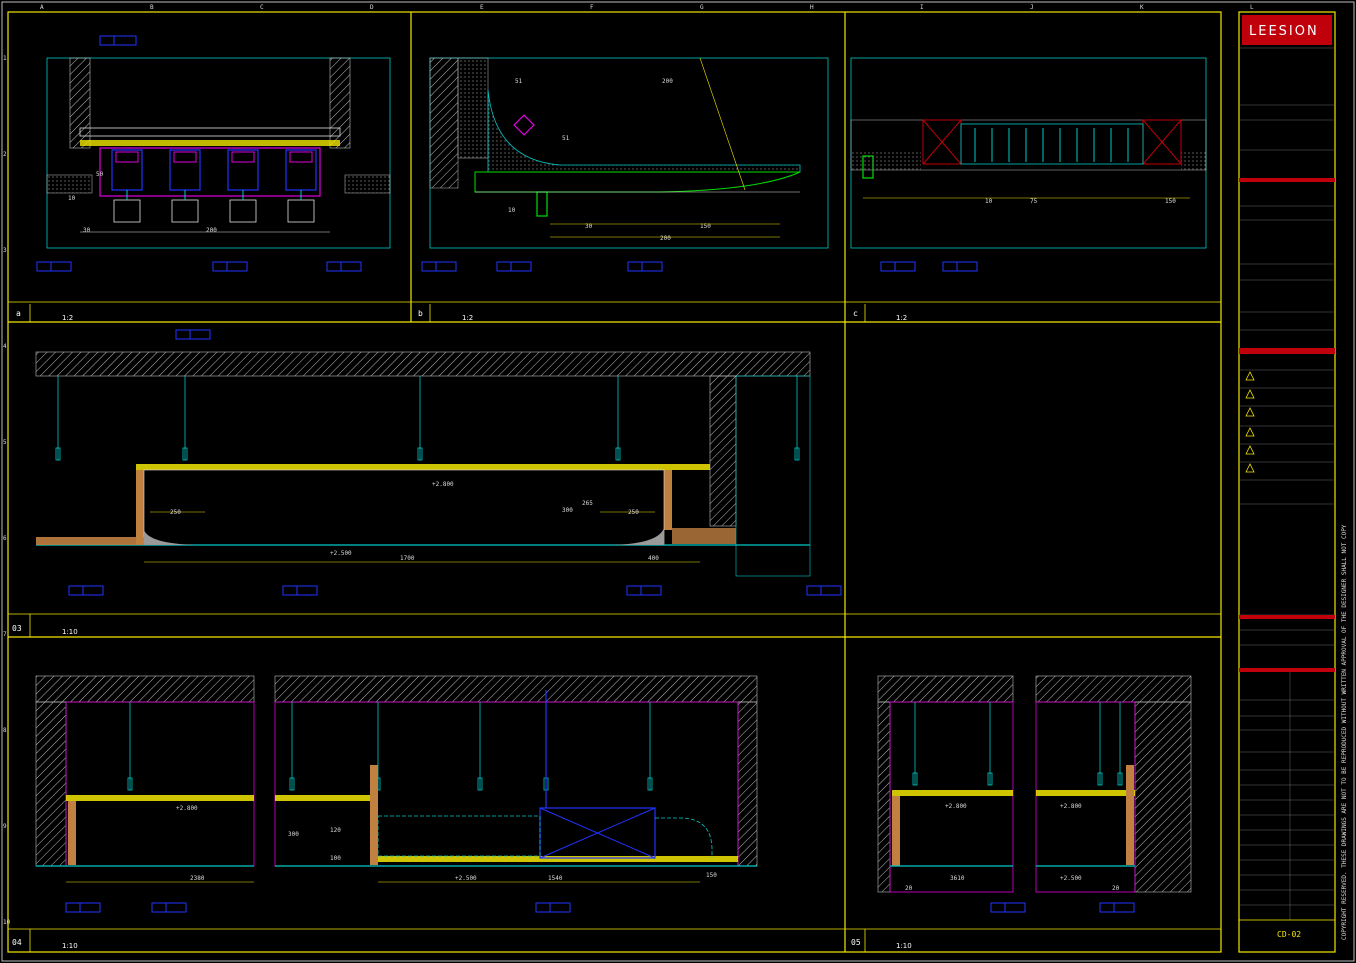 This screenshot has height=963, width=1356. What do you see at coordinates (466, 878) in the screenshot?
I see `dim-04-level-2: +2.500` at bounding box center [466, 878].